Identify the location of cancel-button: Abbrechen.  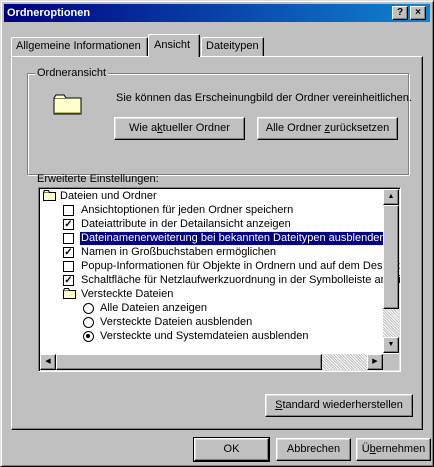
(313, 449).